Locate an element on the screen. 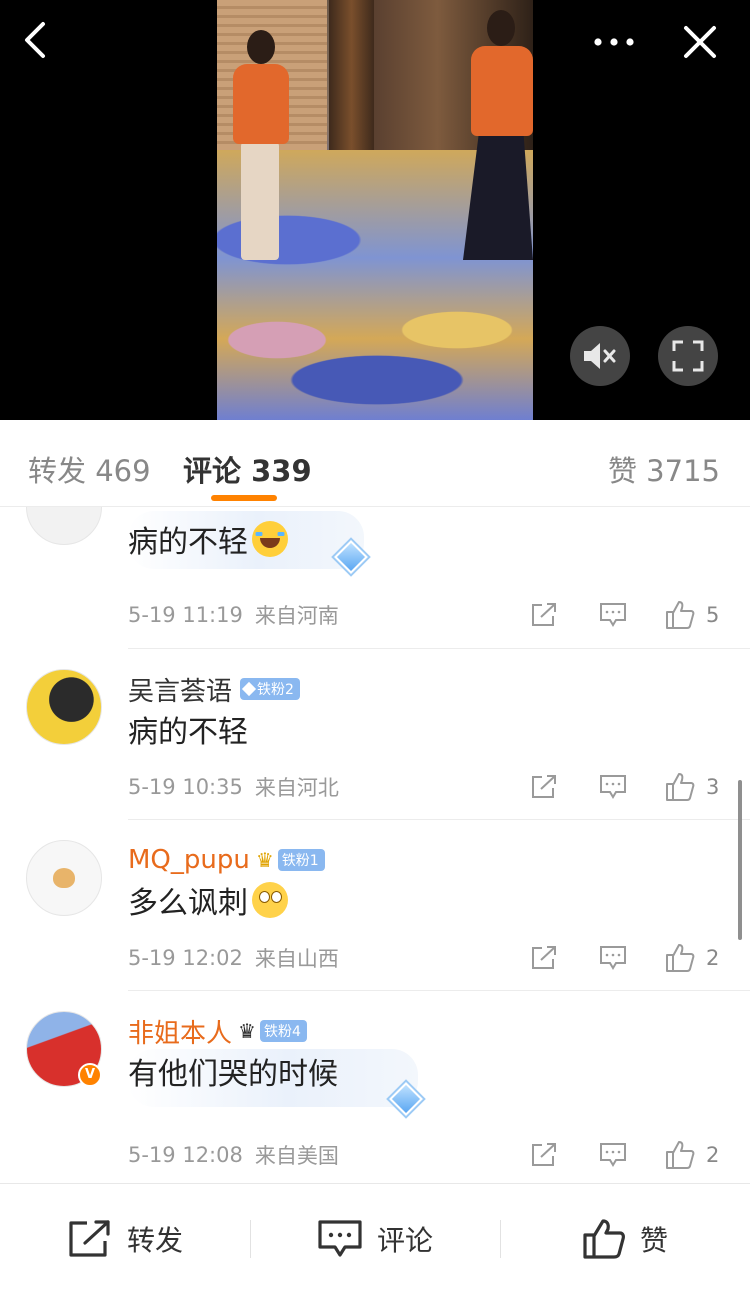 The width and height of the screenshot is (750, 1293). comment-location: 来自河北 is located at coordinates (296, 788).